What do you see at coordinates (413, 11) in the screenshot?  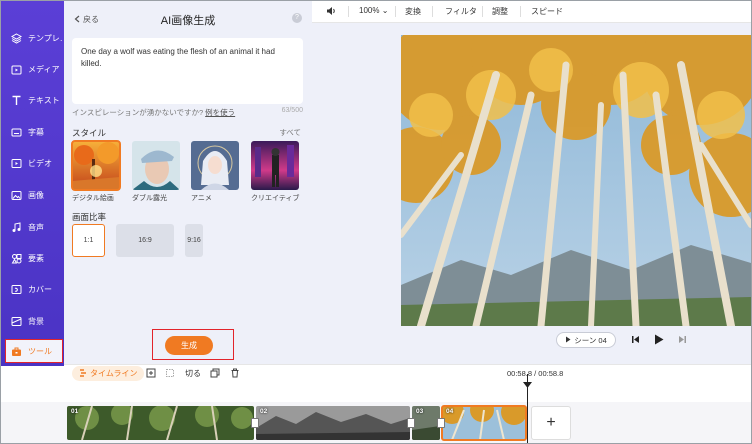 I see `transform-button: 変換` at bounding box center [413, 11].